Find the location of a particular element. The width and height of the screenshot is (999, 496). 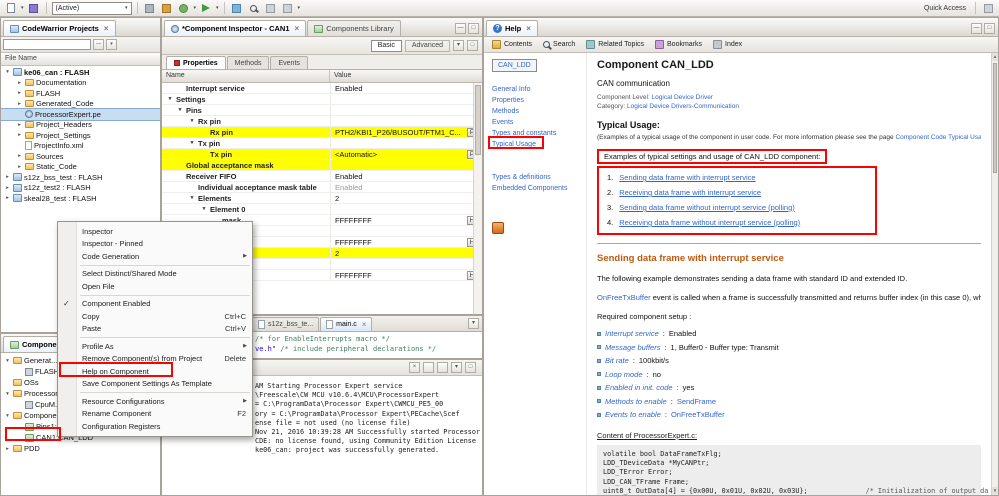

menu-item-help-on-component: Help on Component is located at coordinates (155, 371).